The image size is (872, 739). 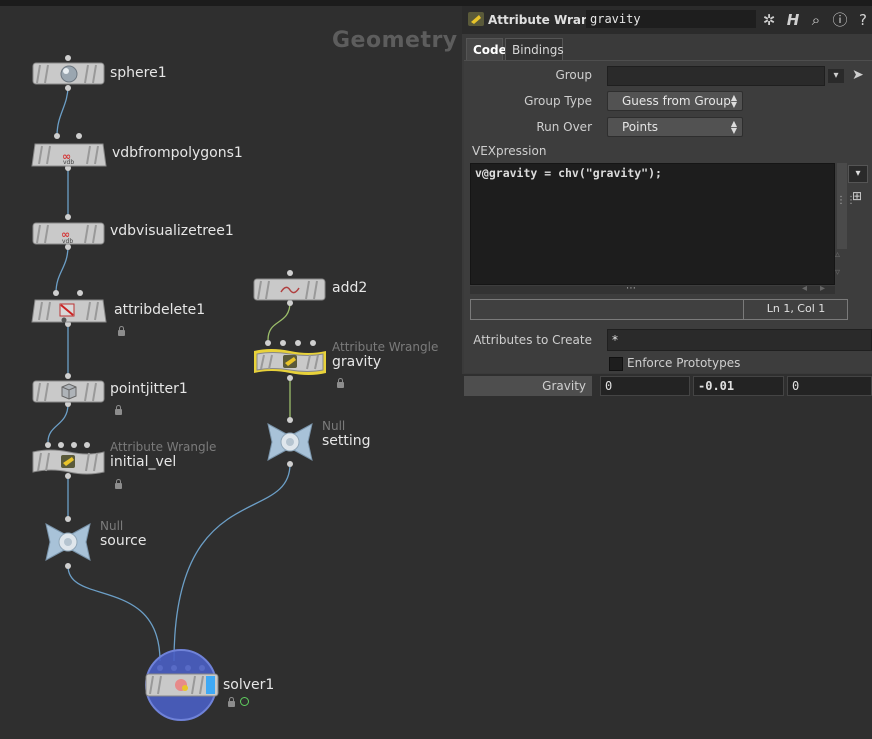 I want to click on vdb-visualize-node-body: ∞ vdb, so click(x=68, y=233).